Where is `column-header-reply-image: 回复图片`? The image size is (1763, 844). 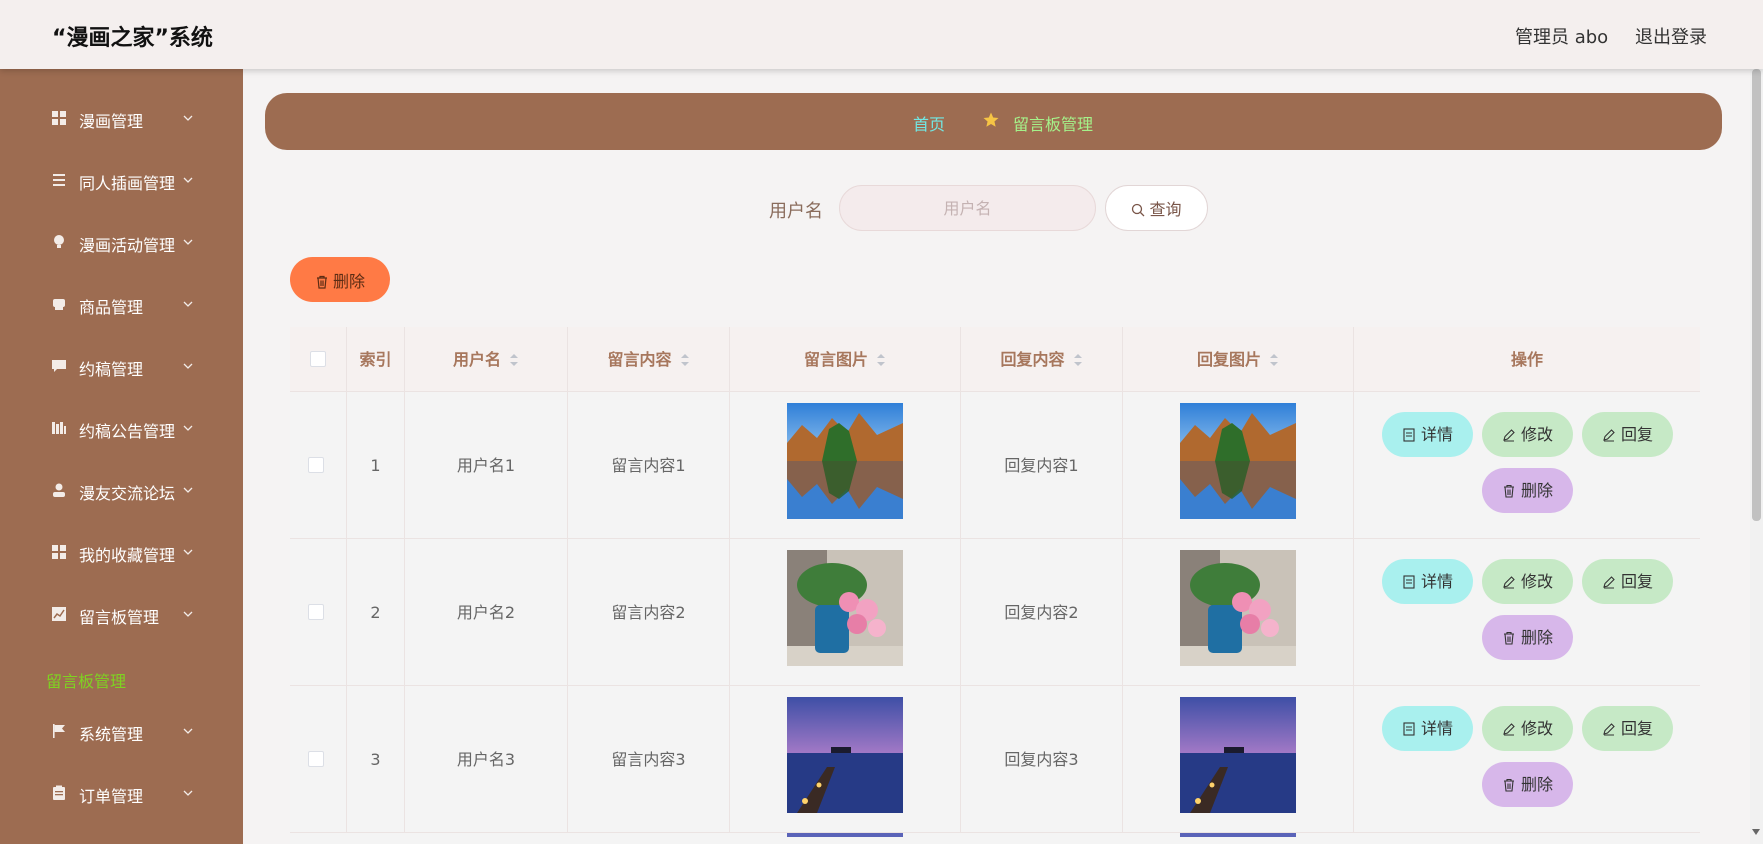 column-header-reply-image: 回复图片 is located at coordinates (1238, 359).